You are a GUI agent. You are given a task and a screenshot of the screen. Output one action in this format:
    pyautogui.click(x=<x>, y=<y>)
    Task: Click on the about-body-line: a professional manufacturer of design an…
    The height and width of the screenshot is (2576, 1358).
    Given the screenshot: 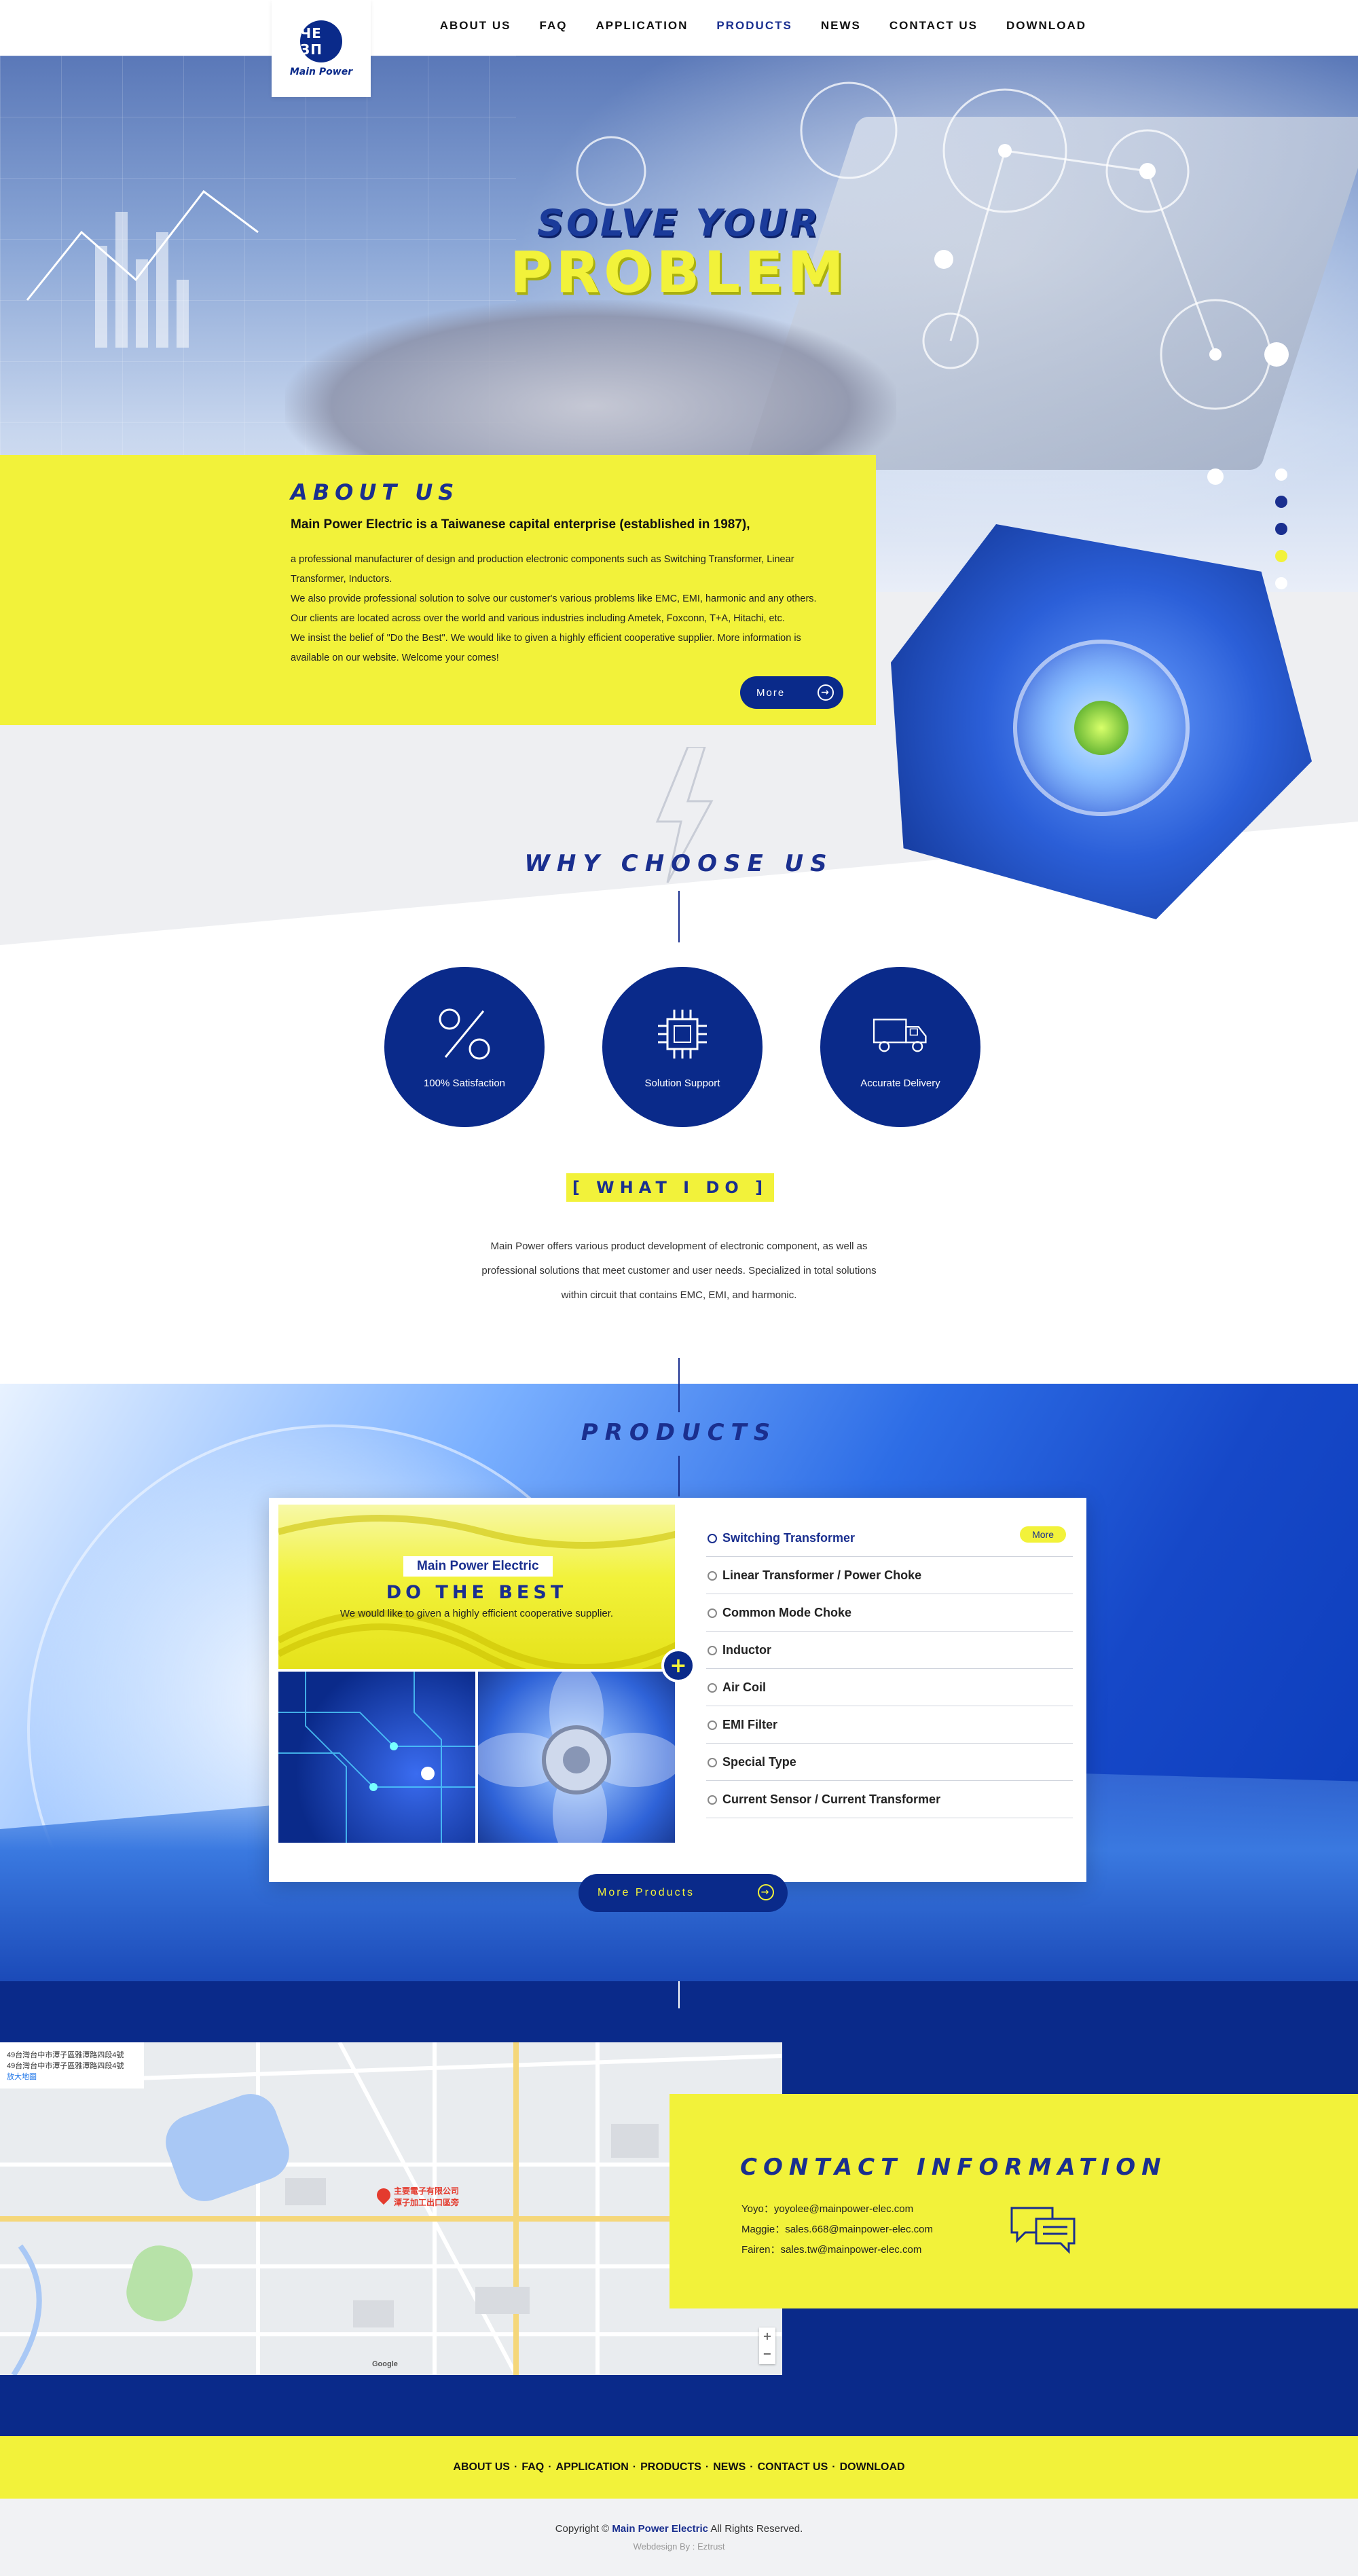 What is the action you would take?
    pyautogui.click(x=543, y=559)
    